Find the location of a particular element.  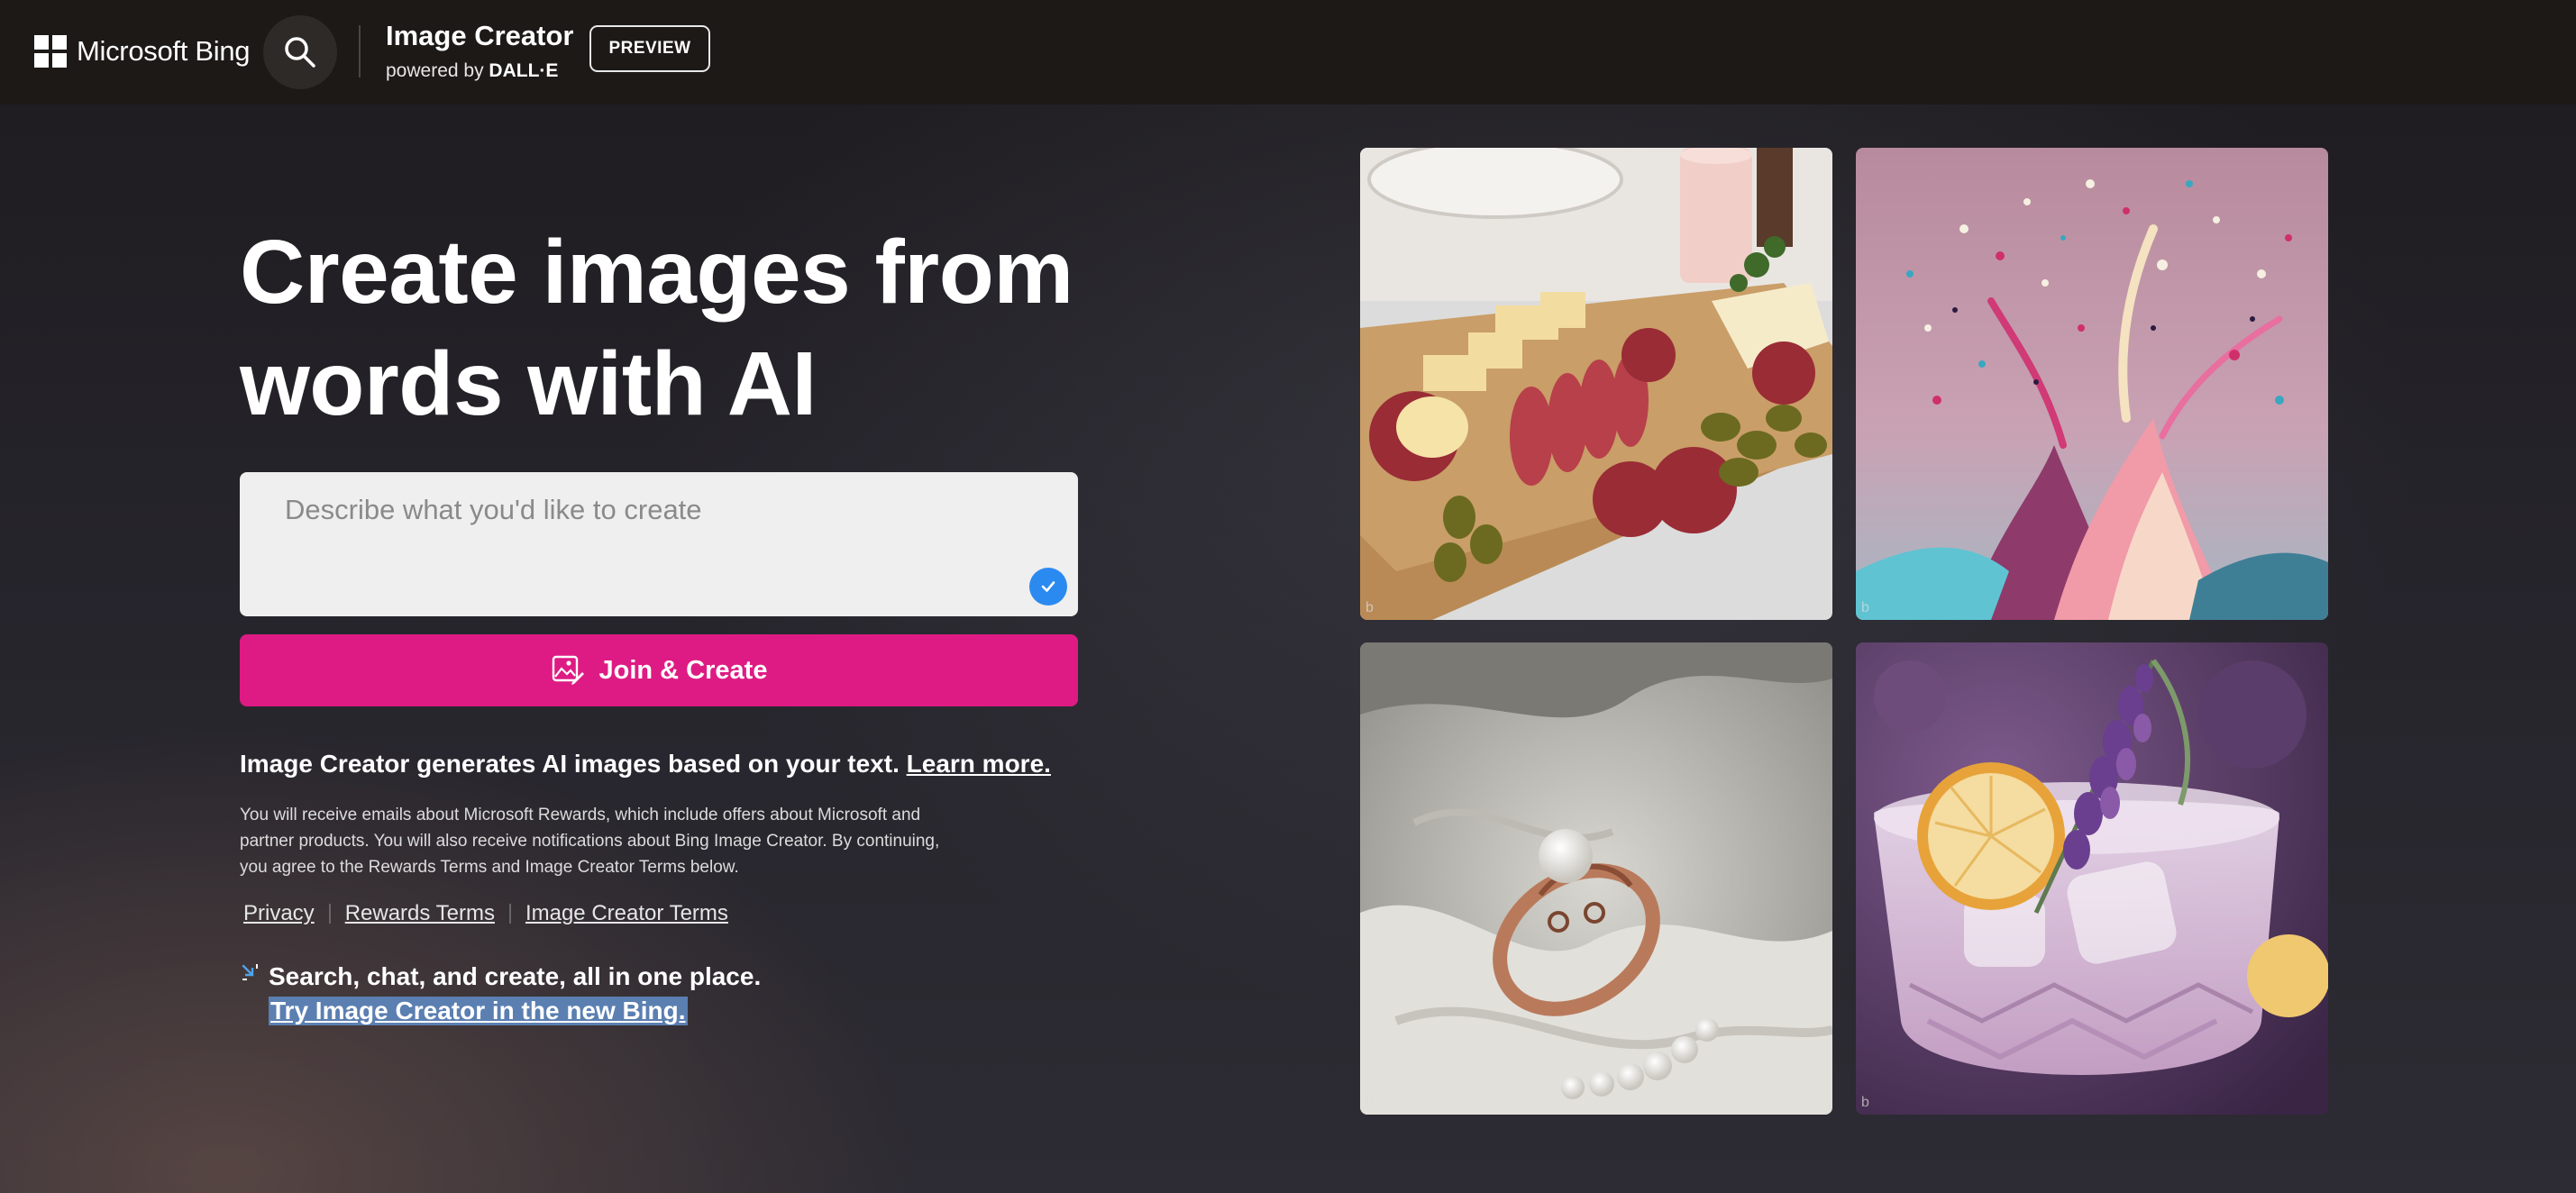

search-icon is located at coordinates (300, 52).